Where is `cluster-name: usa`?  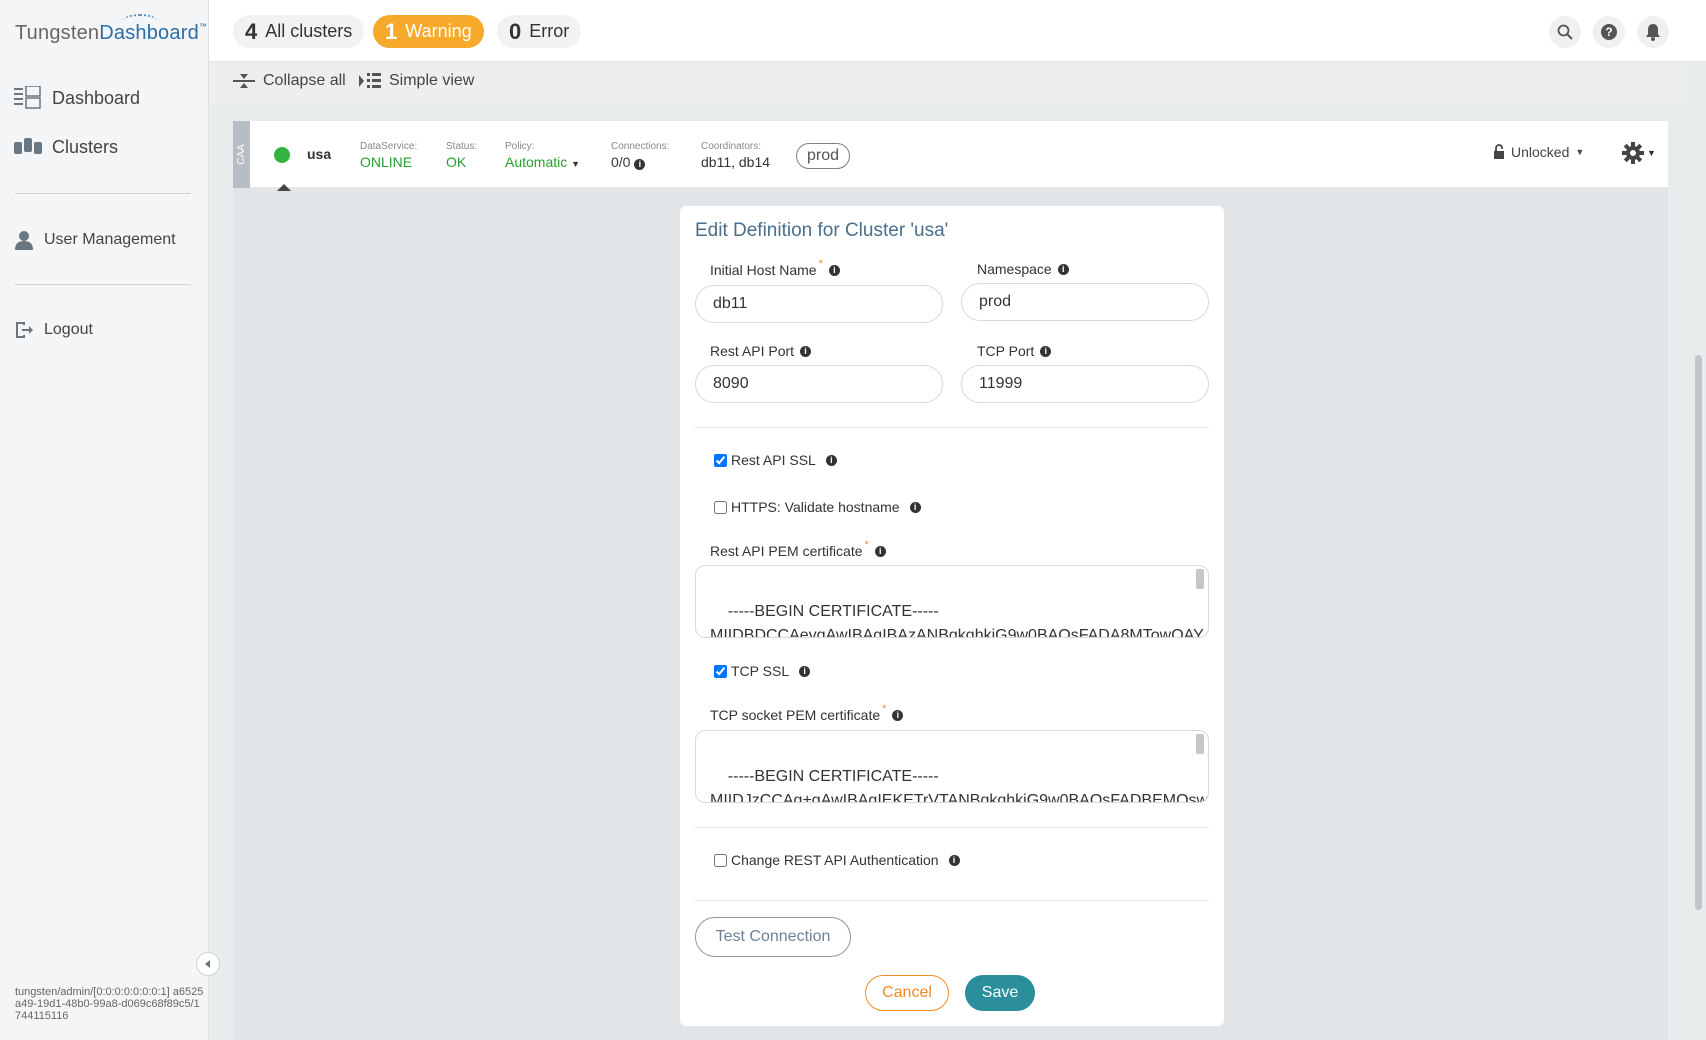 cluster-name: usa is located at coordinates (319, 154).